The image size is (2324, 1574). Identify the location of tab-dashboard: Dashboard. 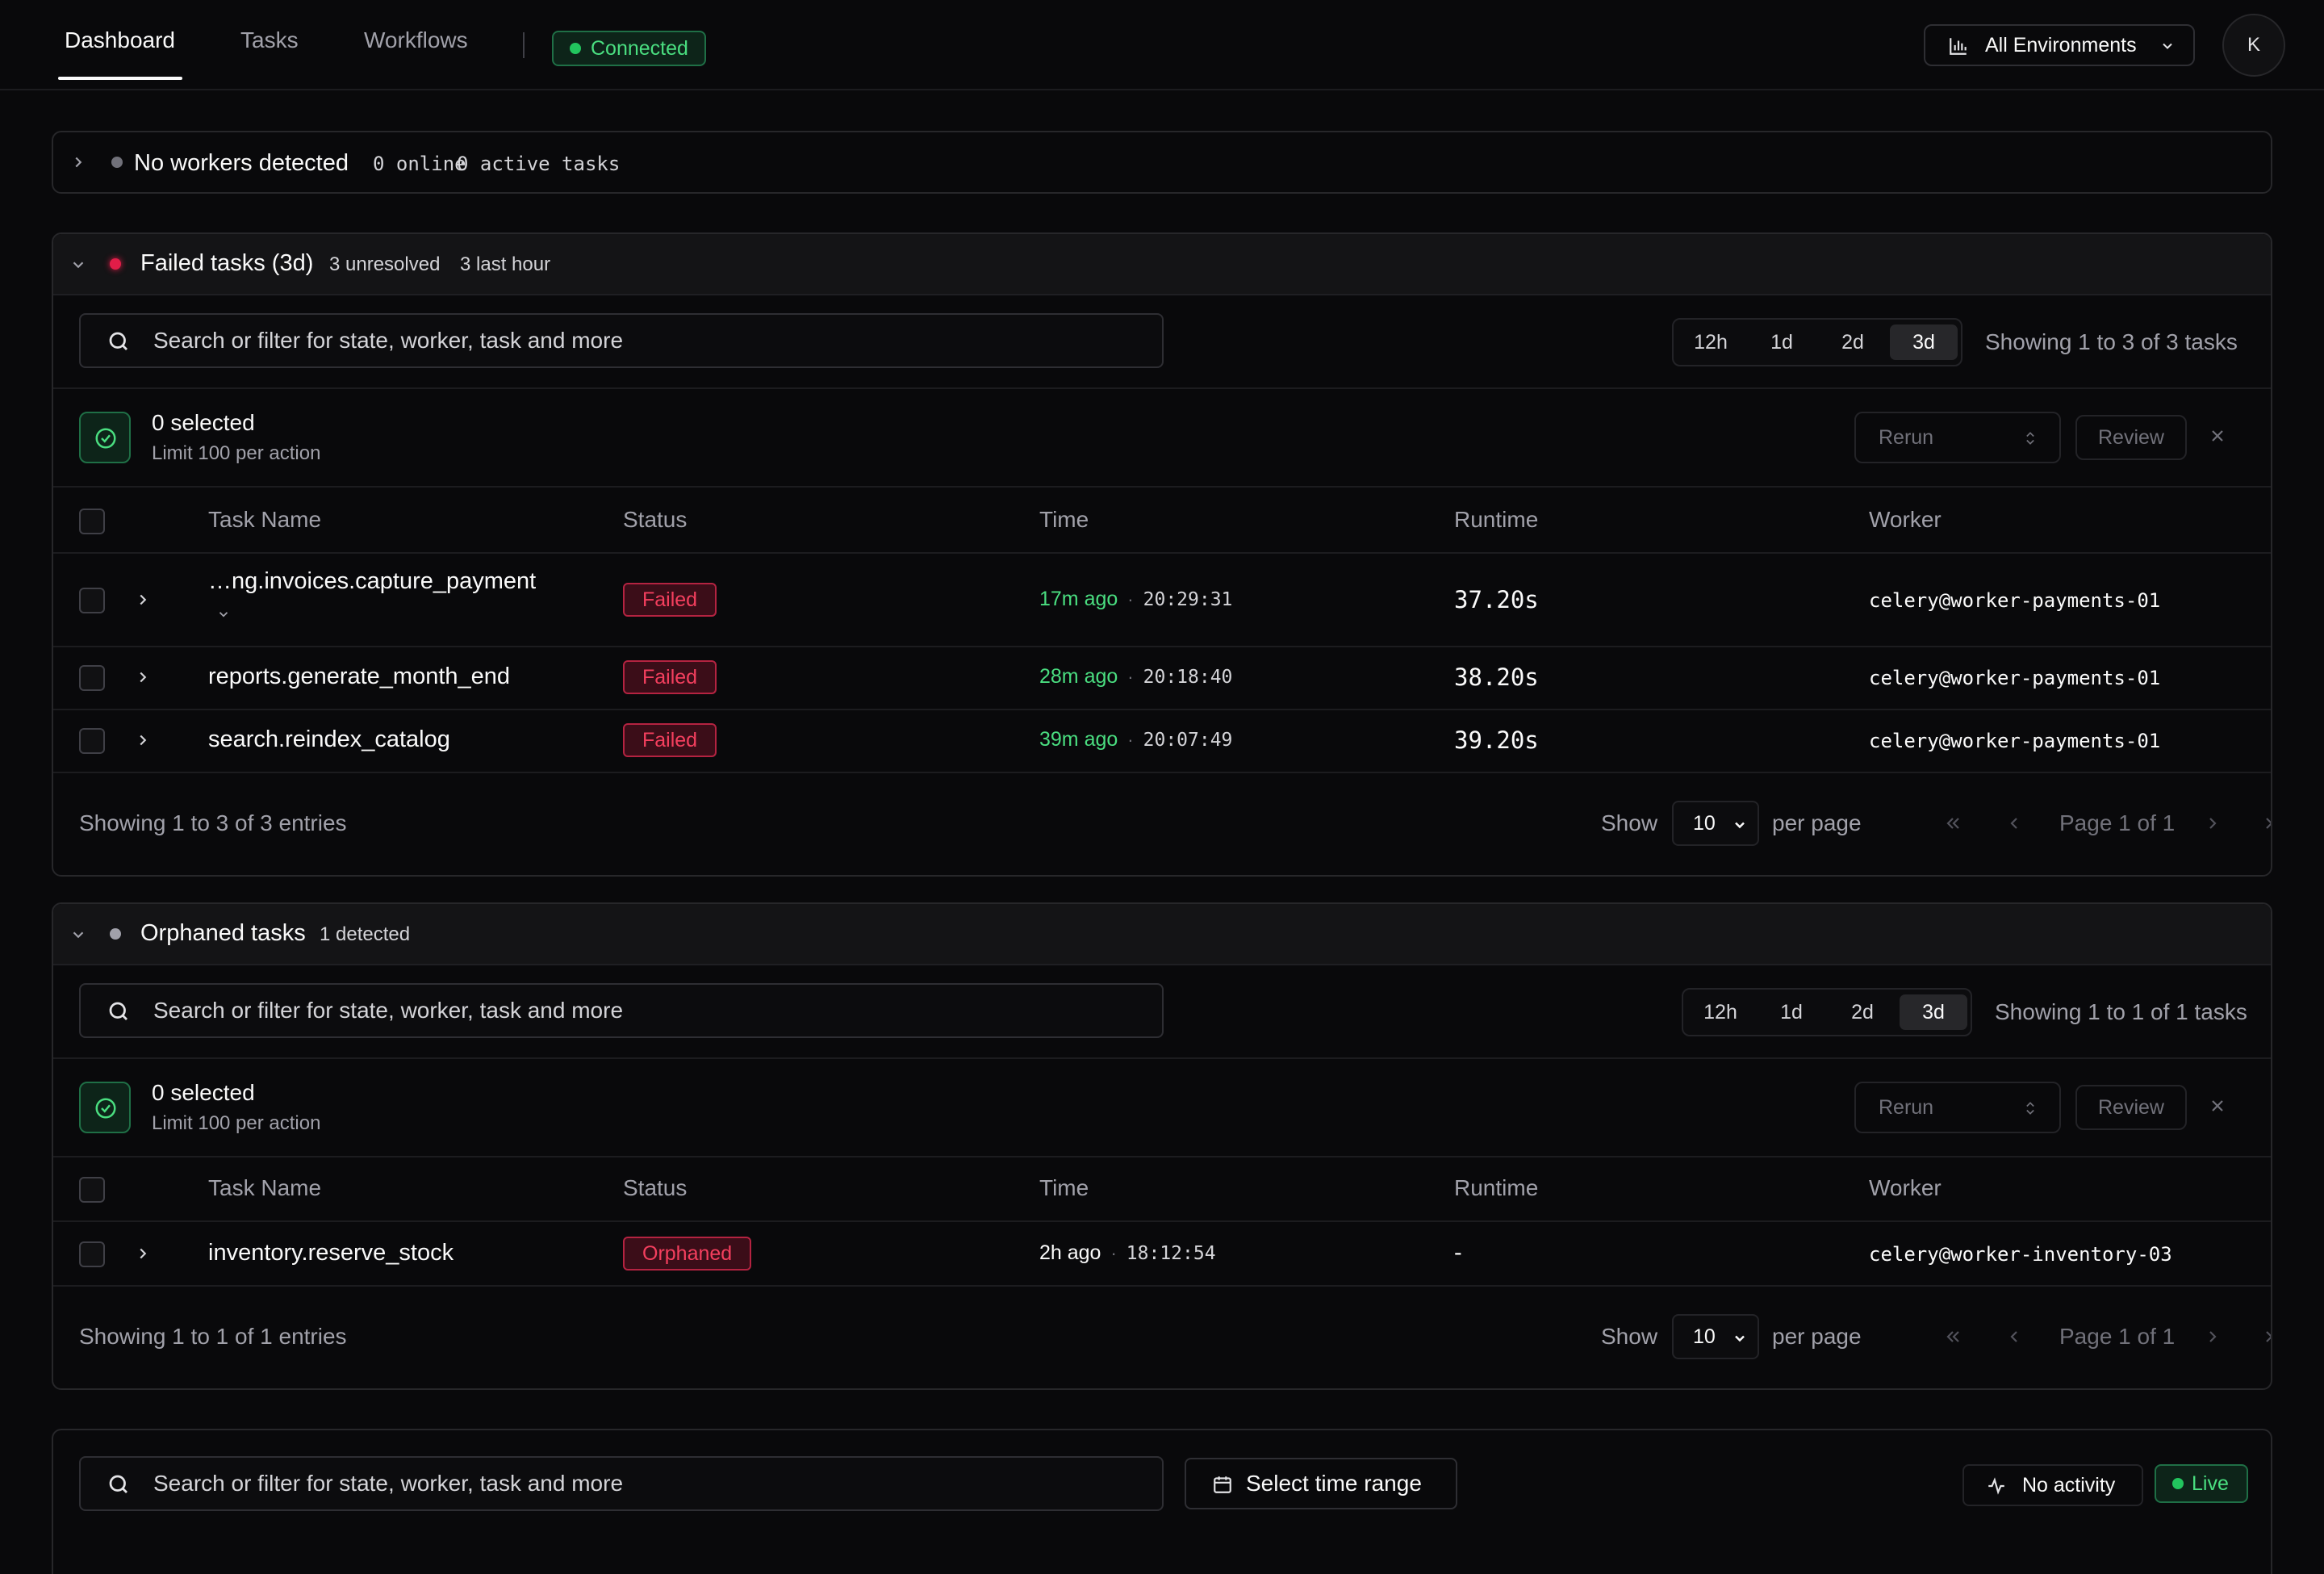
(120, 40).